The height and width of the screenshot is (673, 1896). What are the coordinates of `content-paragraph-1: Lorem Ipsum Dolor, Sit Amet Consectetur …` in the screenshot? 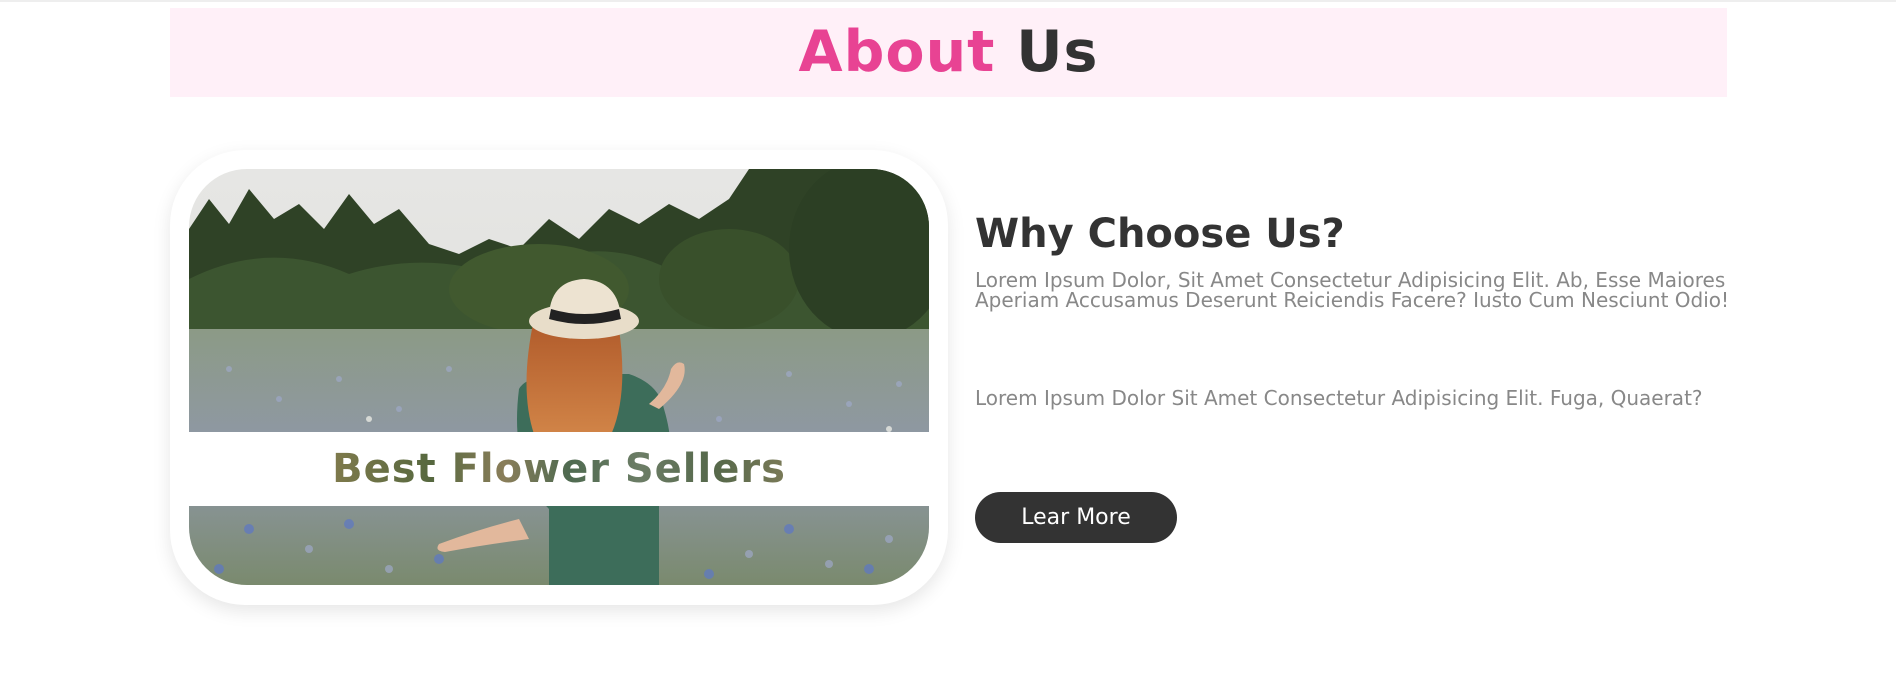 It's located at (1352, 290).